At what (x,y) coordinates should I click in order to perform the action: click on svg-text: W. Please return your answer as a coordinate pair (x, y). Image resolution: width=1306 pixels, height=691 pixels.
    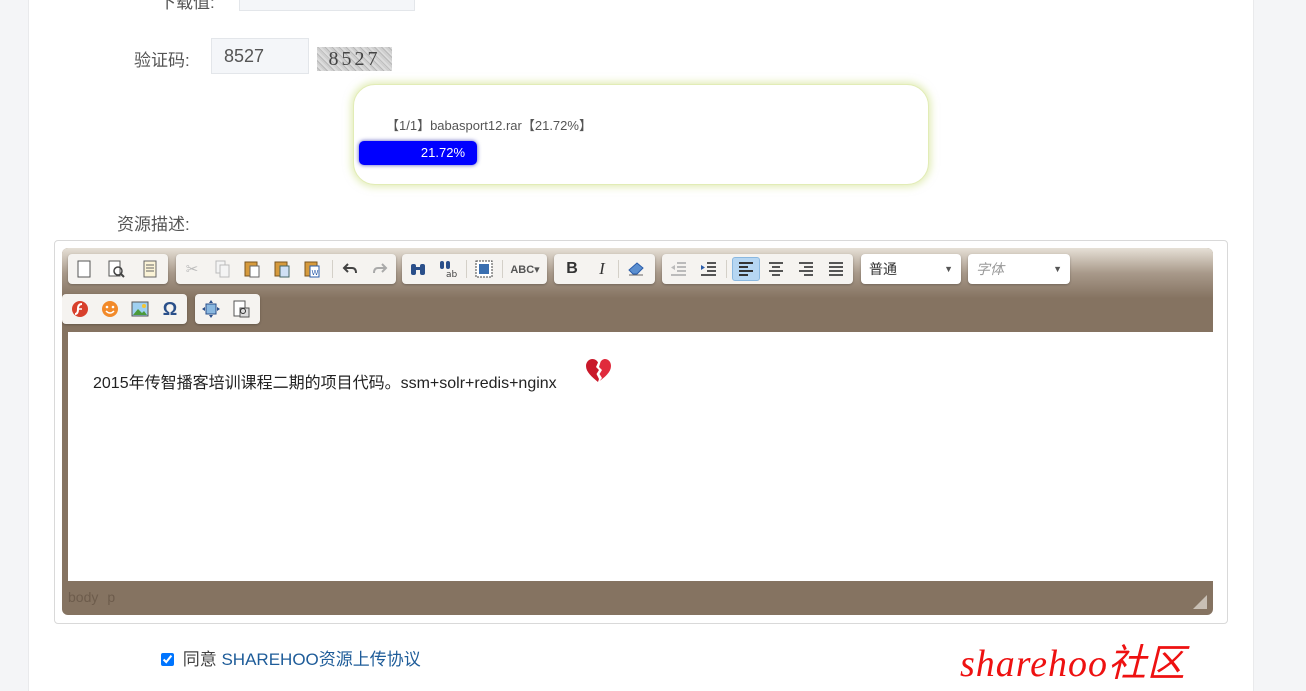
    Looking at the image, I should click on (315, 273).